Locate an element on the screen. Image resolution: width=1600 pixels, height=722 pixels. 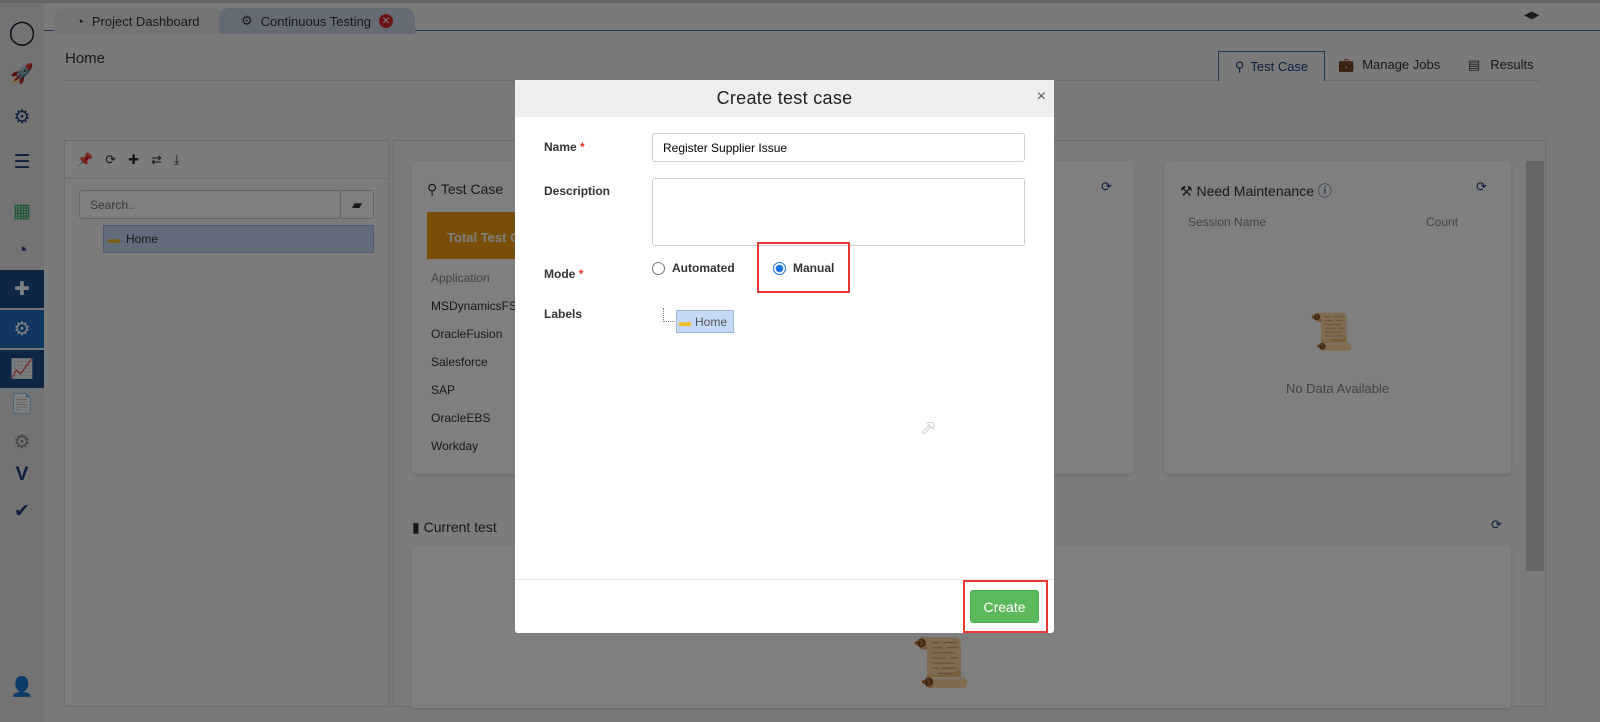
folder-icon: ▬ is located at coordinates (685, 321).